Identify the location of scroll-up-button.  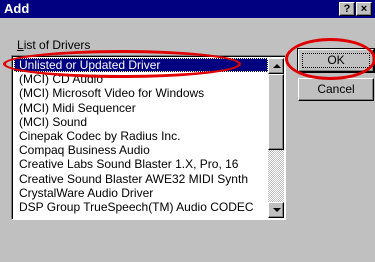
(276, 66).